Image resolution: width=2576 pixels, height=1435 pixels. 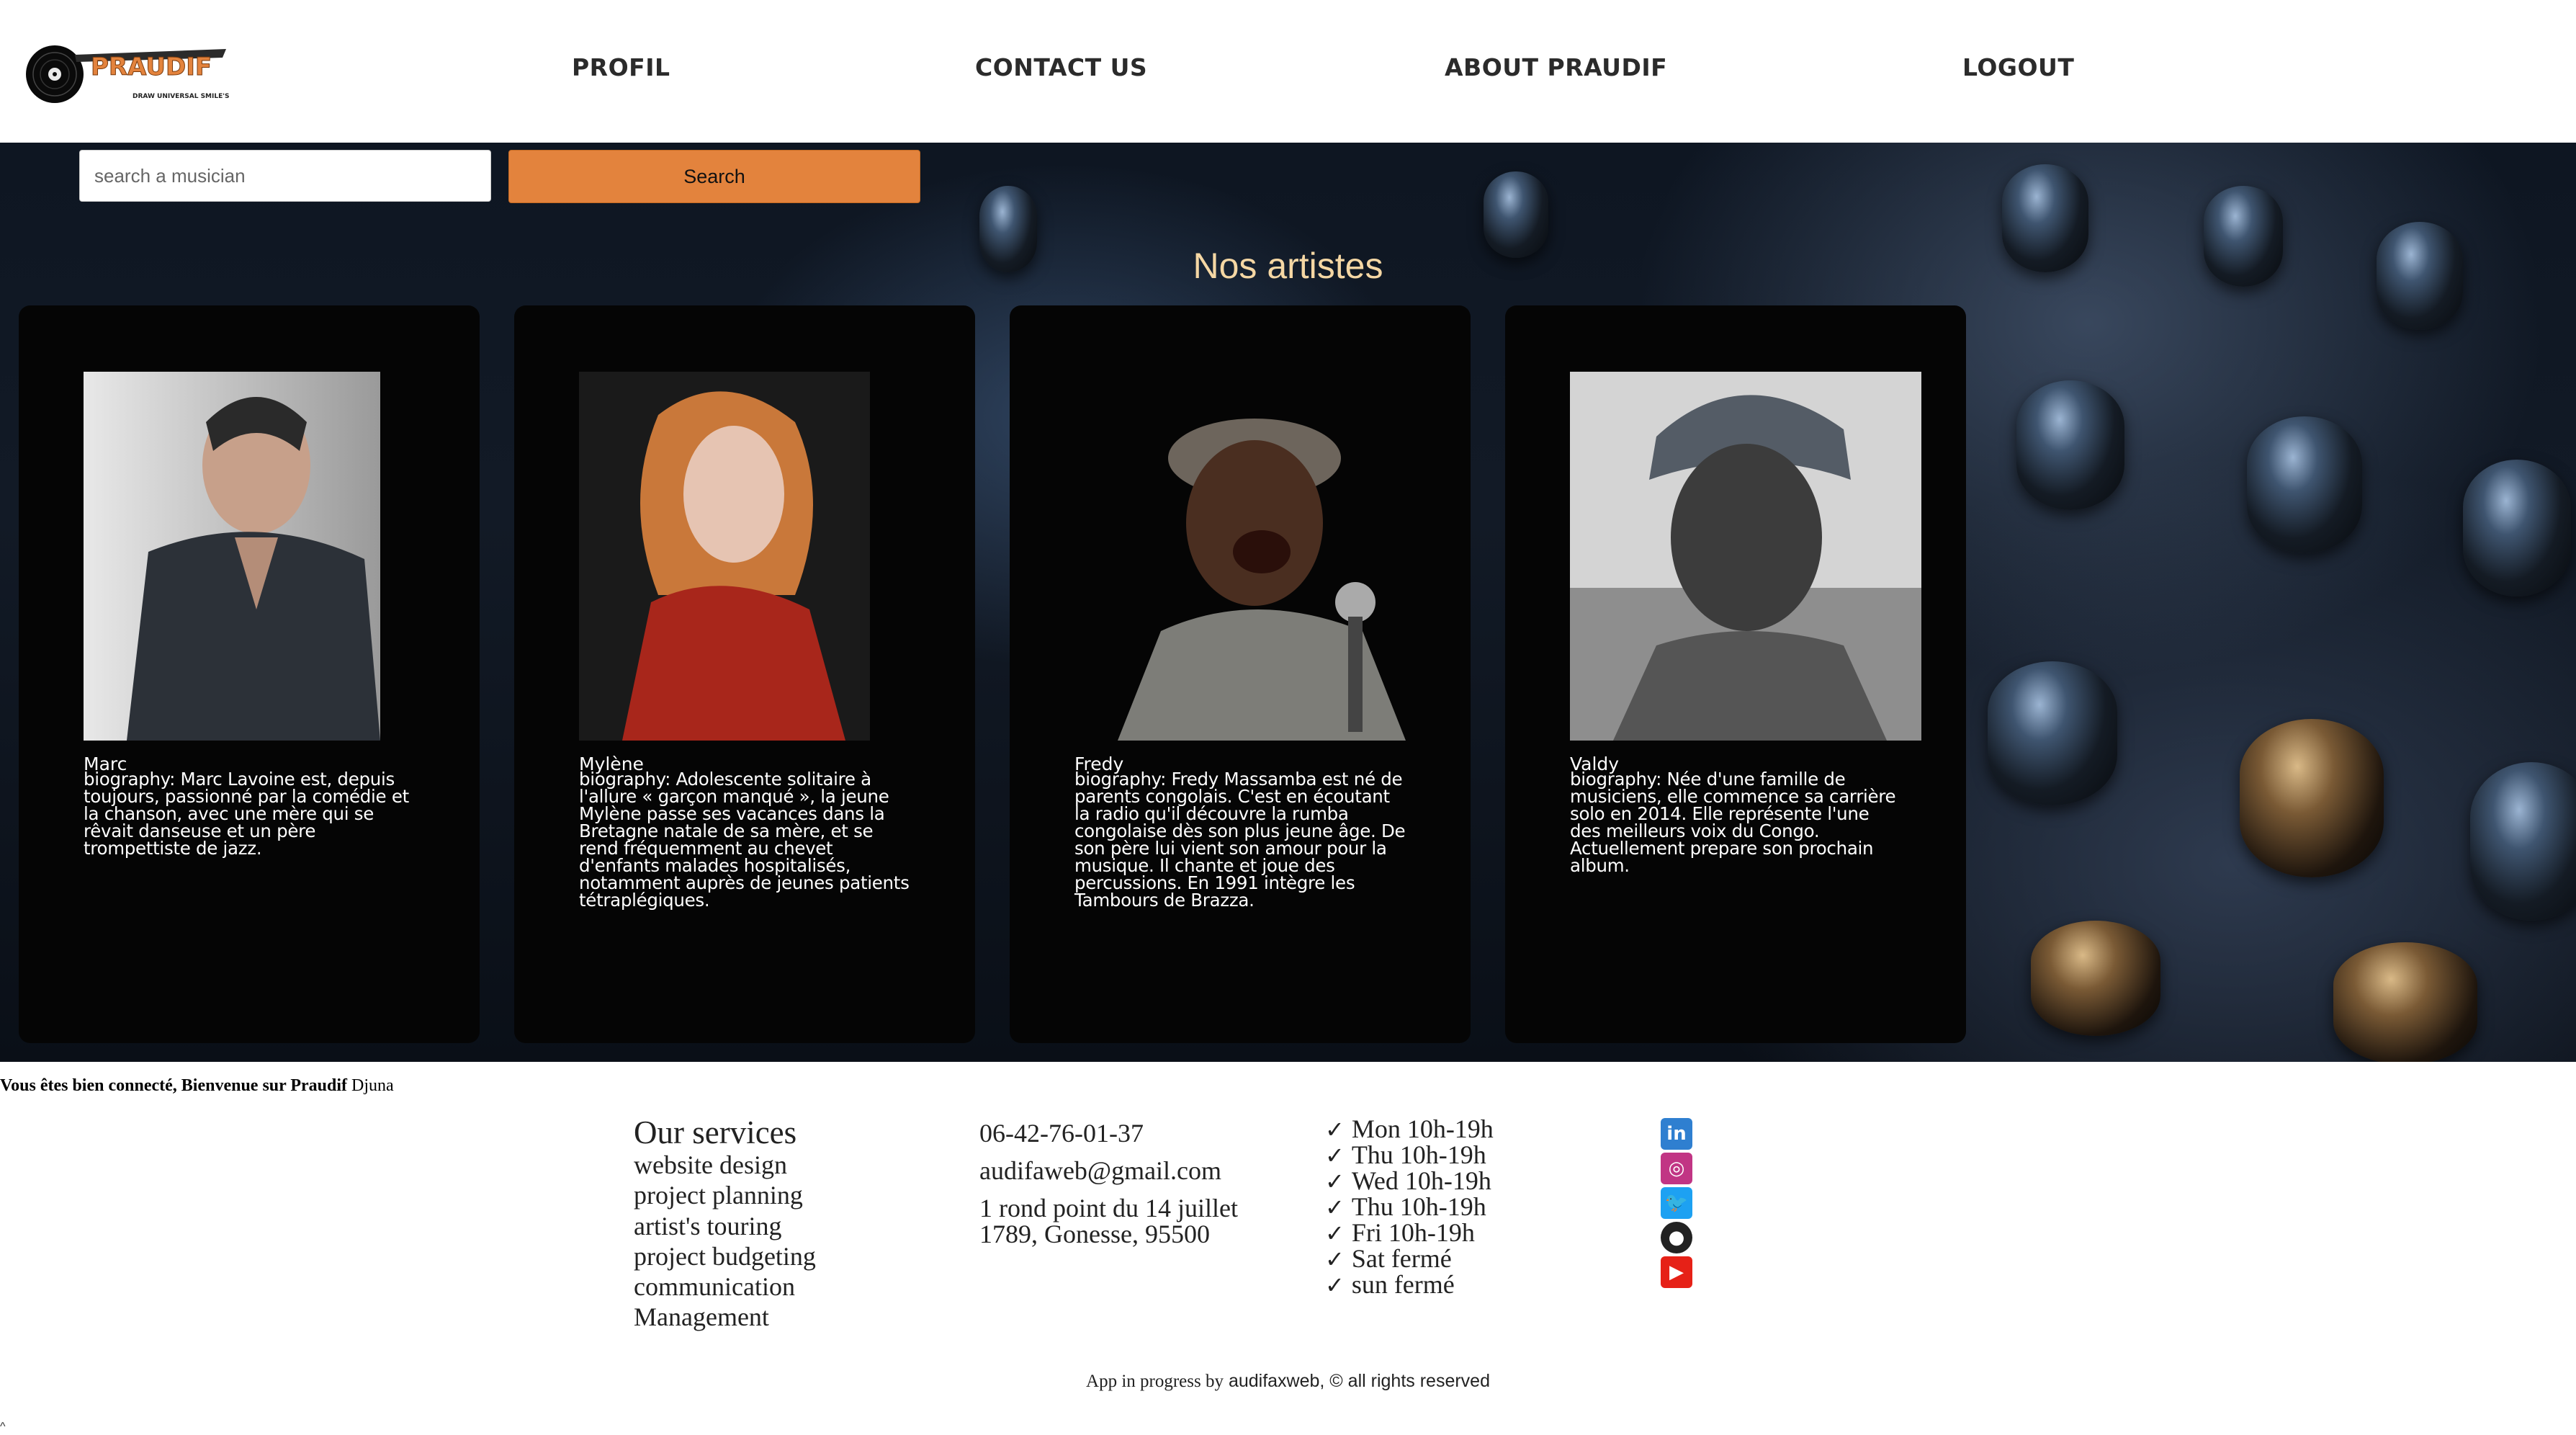 What do you see at coordinates (1422, 1128) in the screenshot?
I see `hours-text: Mon 10h-19h` at bounding box center [1422, 1128].